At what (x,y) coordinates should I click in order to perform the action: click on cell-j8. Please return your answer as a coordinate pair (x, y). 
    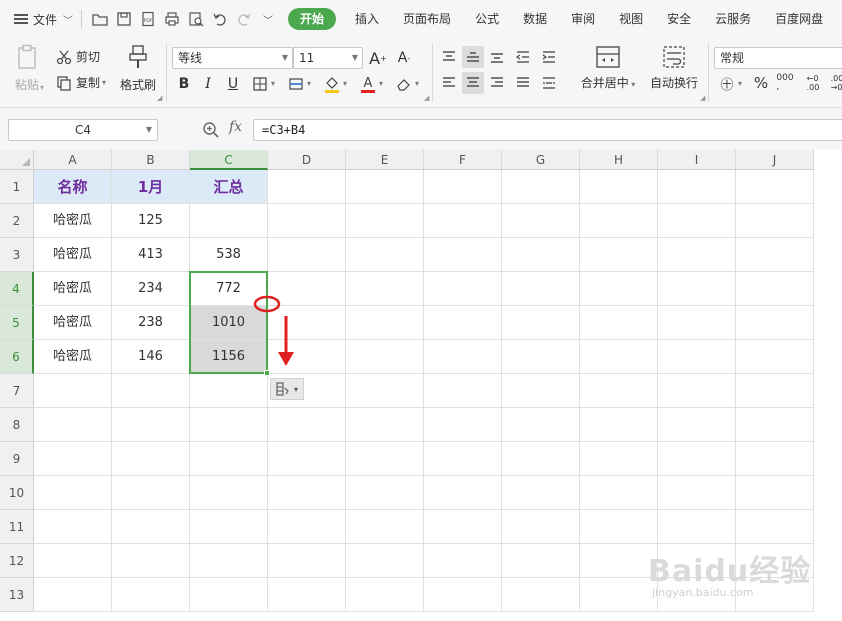
    Looking at the image, I should click on (775, 425).